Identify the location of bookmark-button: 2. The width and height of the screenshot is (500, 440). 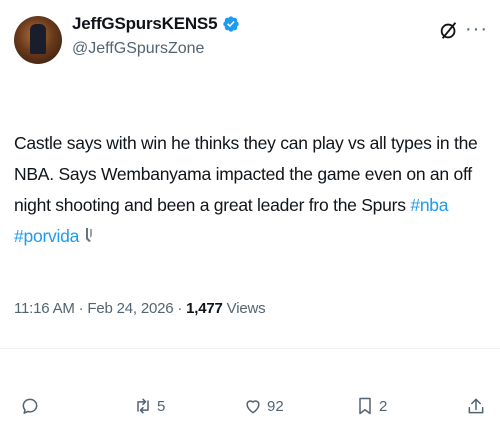
(371, 406).